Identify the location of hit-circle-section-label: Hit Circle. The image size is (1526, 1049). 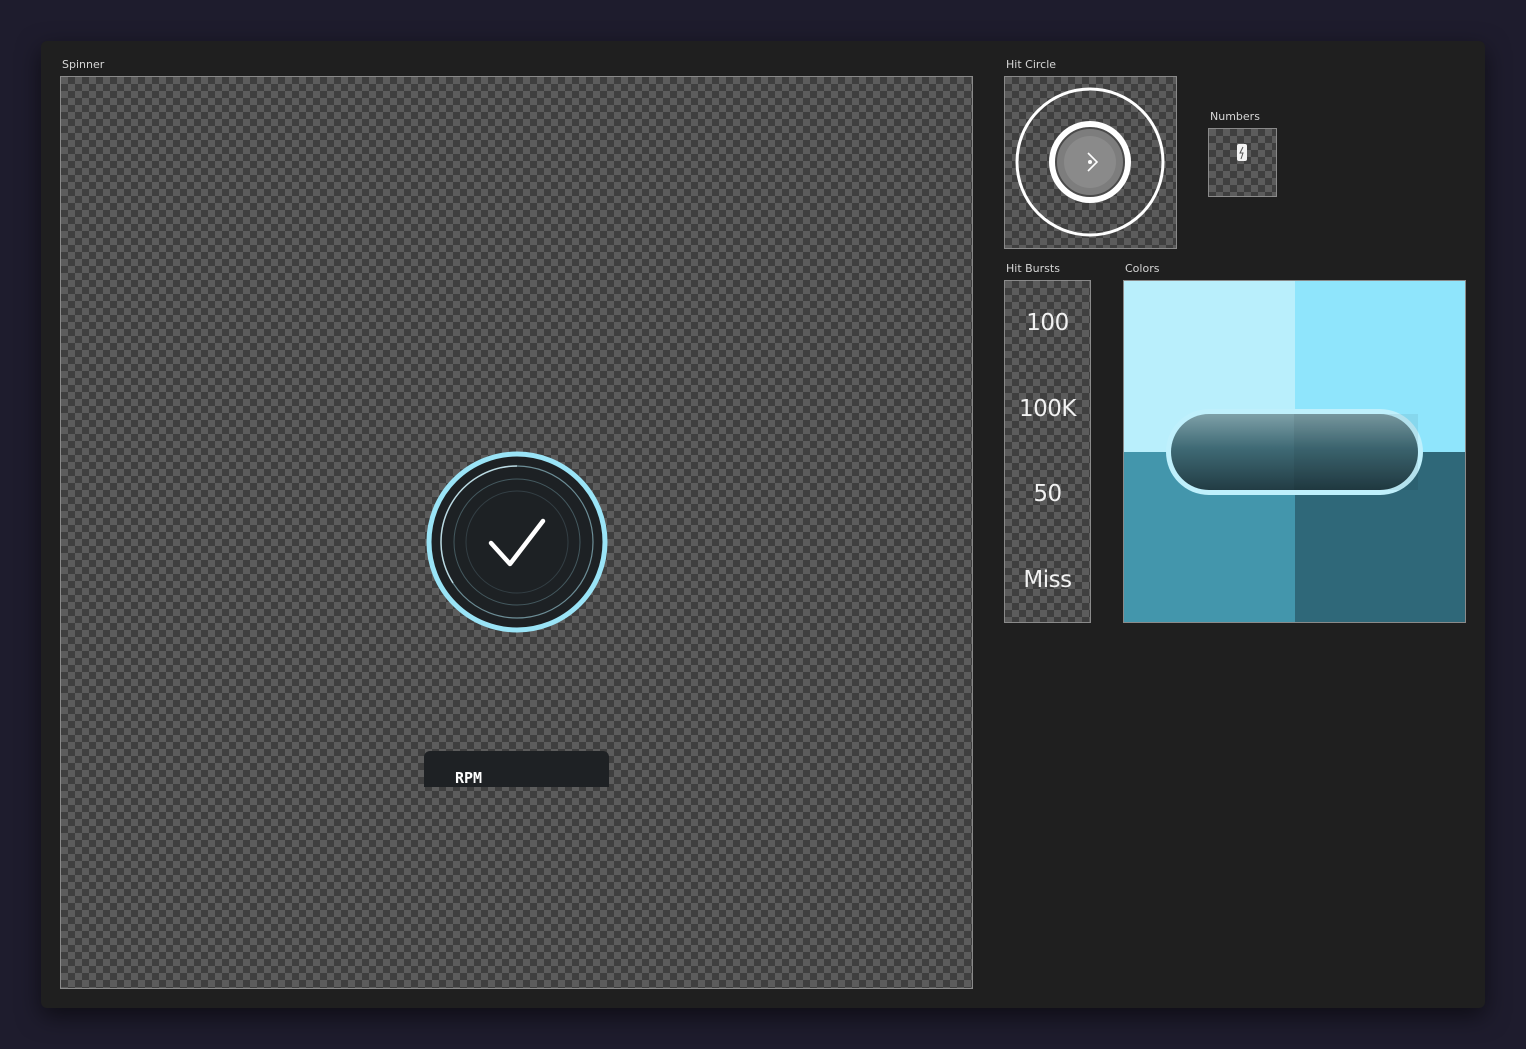
(1031, 64).